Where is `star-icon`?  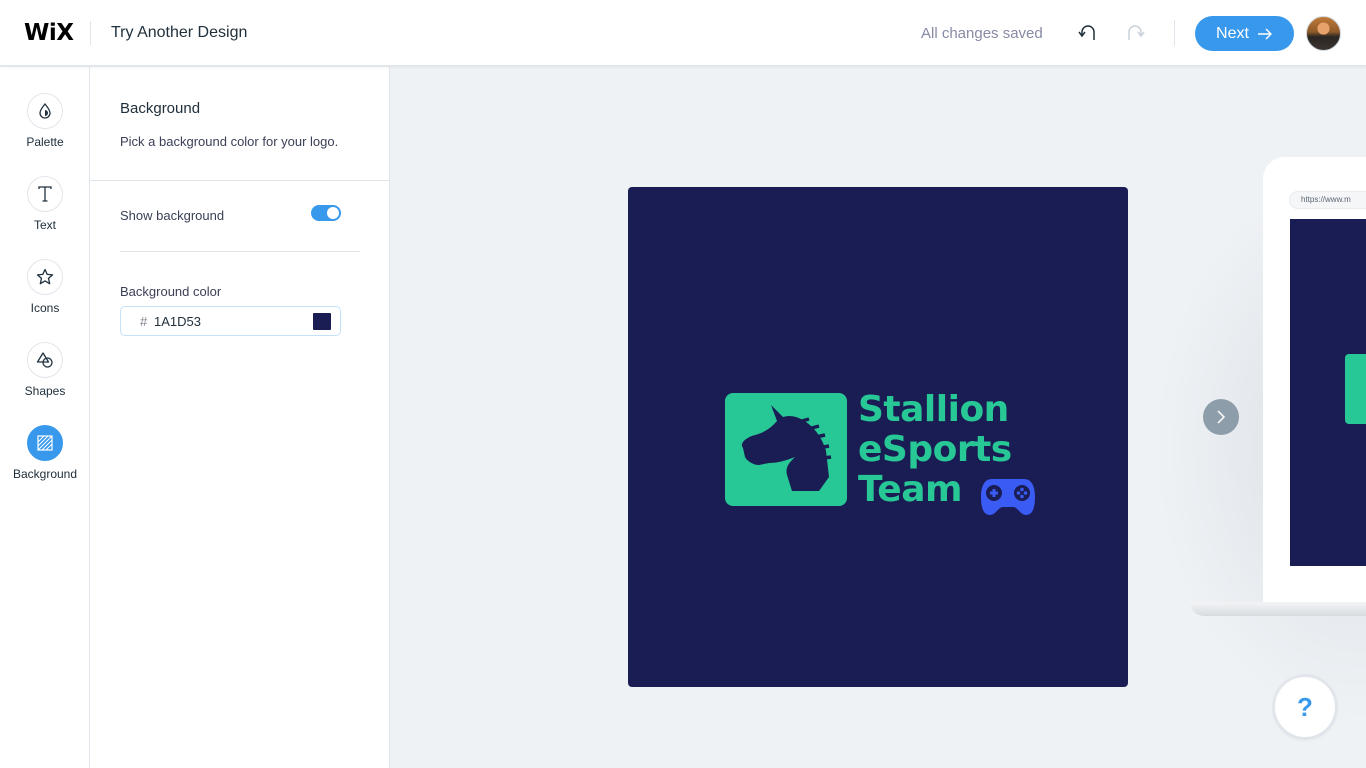
star-icon is located at coordinates (45, 276).